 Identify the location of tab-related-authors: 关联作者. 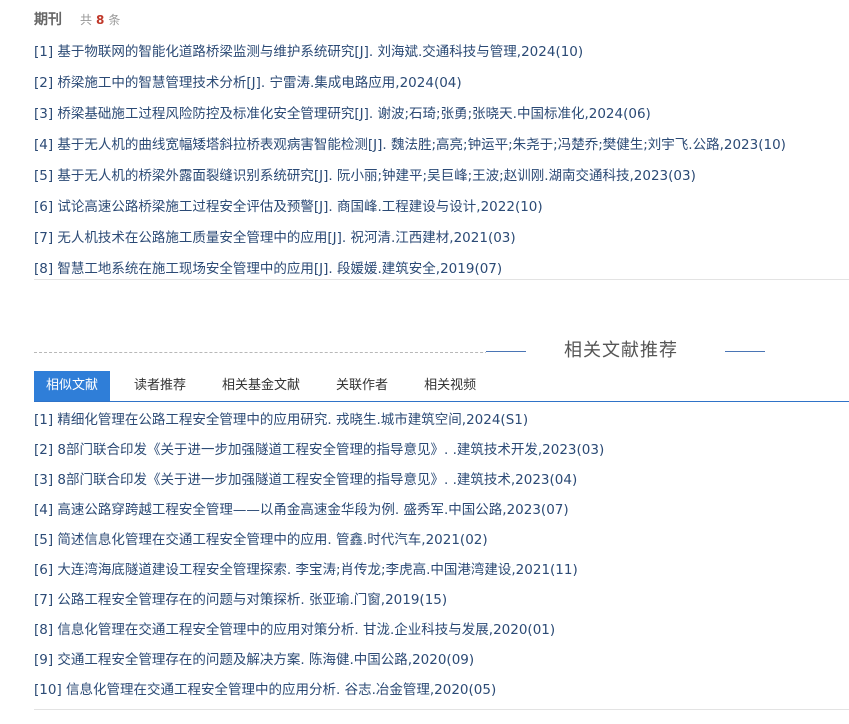
(362, 386).